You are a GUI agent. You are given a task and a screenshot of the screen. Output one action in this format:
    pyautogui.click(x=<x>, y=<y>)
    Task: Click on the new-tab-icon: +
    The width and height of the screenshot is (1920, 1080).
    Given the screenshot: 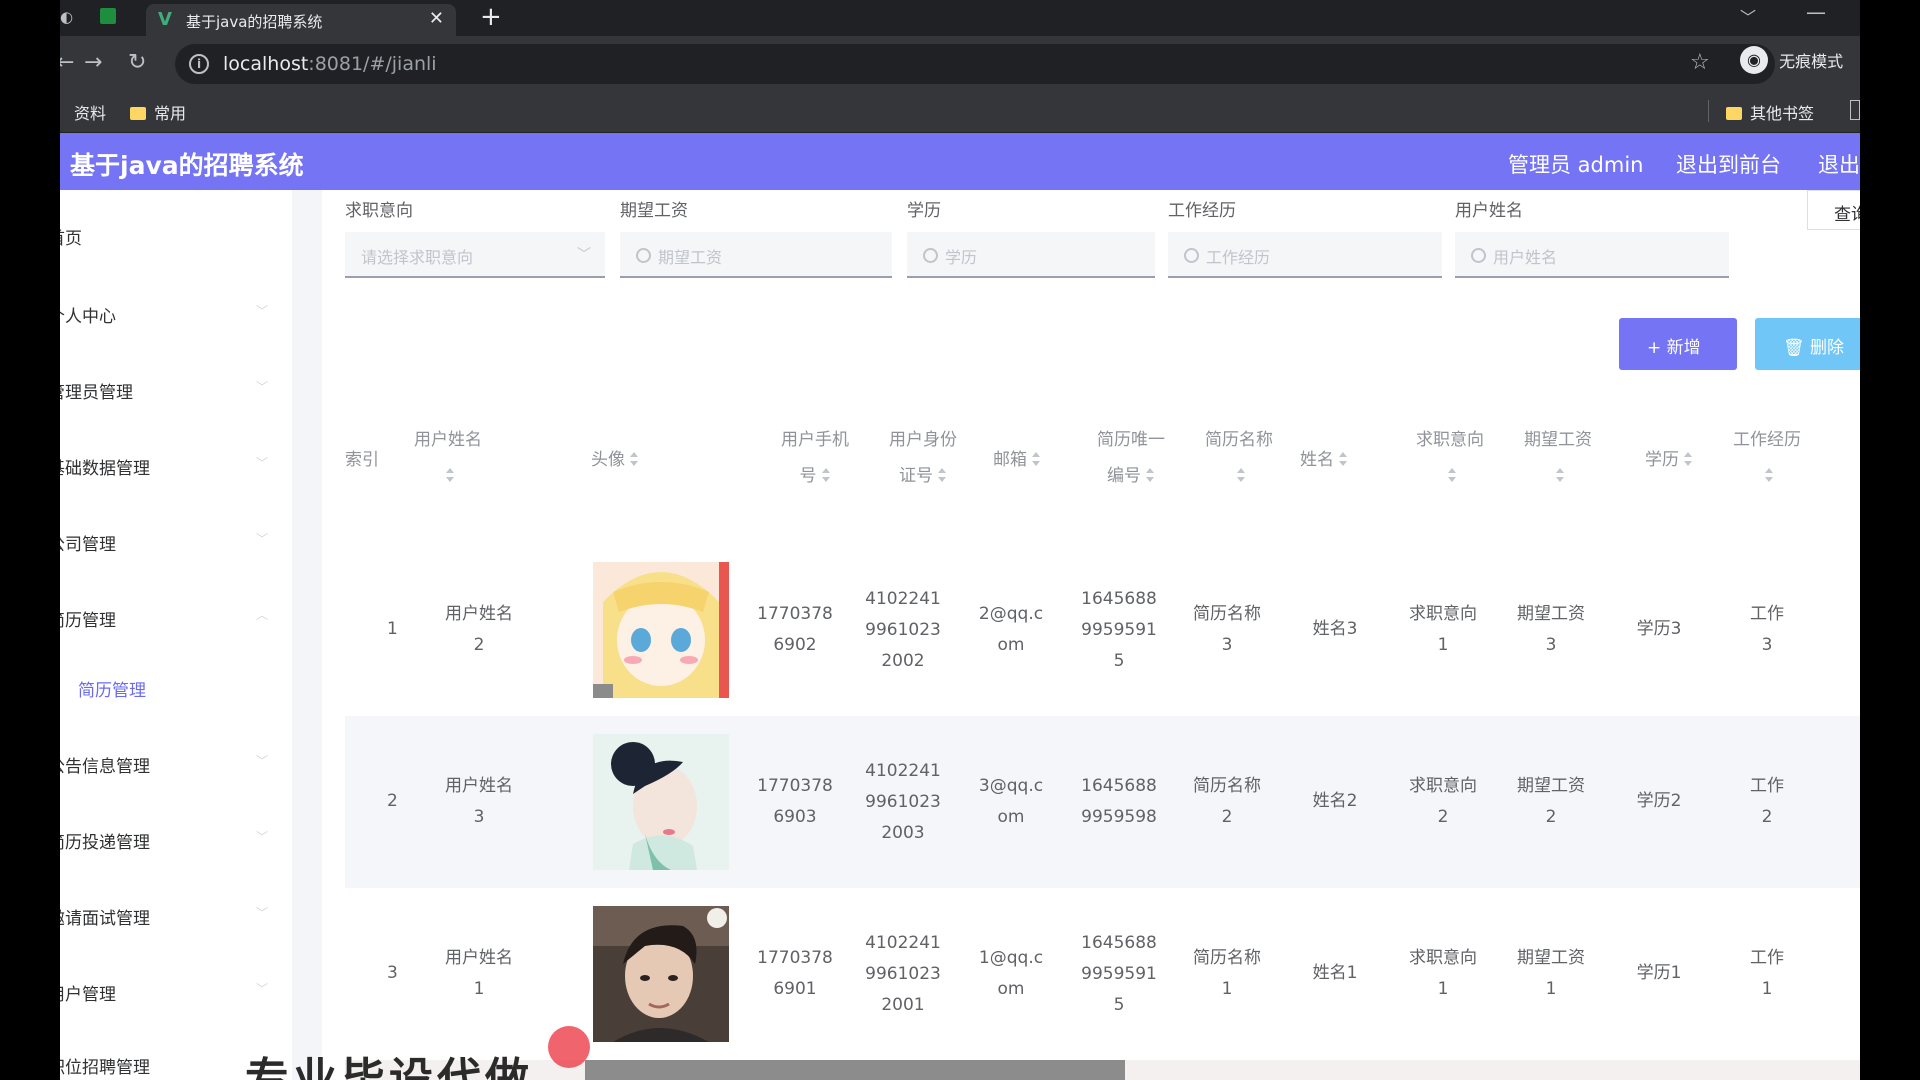 What is the action you would take?
    pyautogui.click(x=491, y=17)
    